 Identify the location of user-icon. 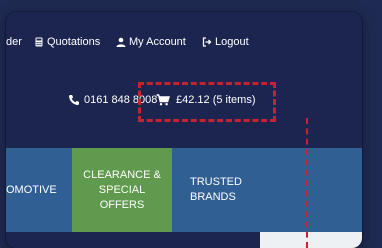
(121, 42).